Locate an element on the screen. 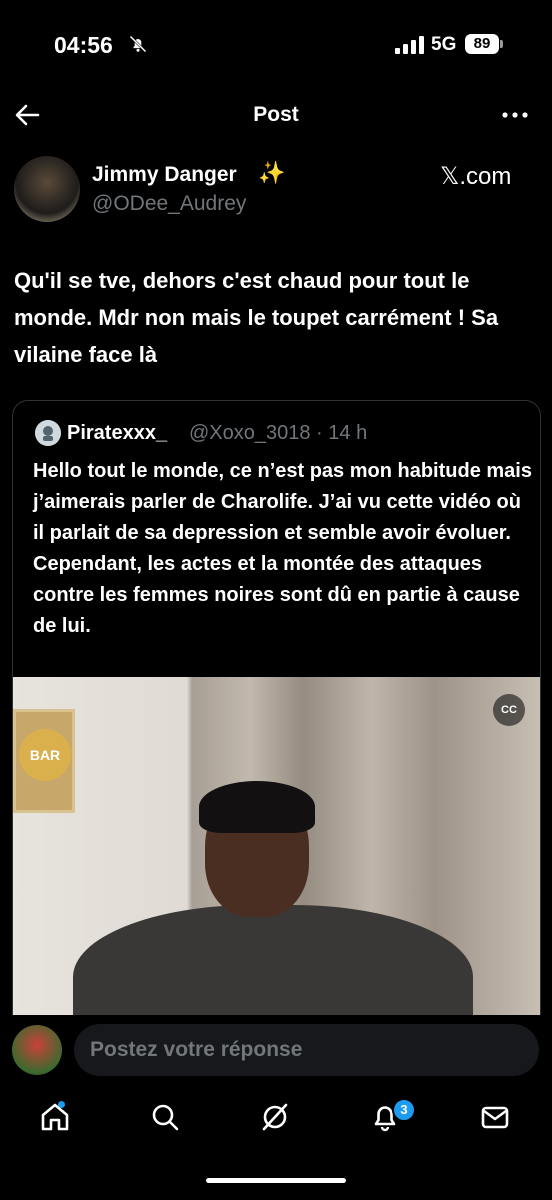  sparkle-emoji: ✨ is located at coordinates (272, 172).